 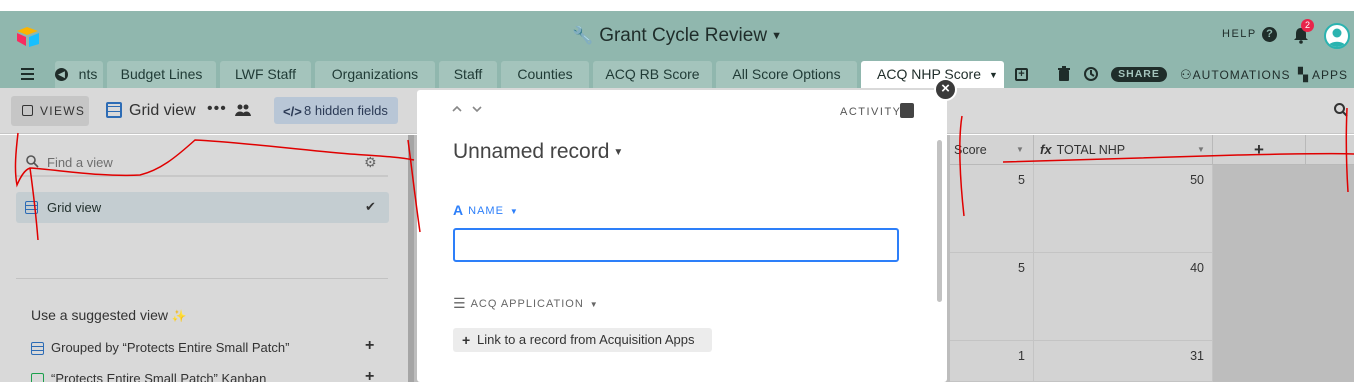 I want to click on activity-toggle: ACTIVITY, so click(x=871, y=112).